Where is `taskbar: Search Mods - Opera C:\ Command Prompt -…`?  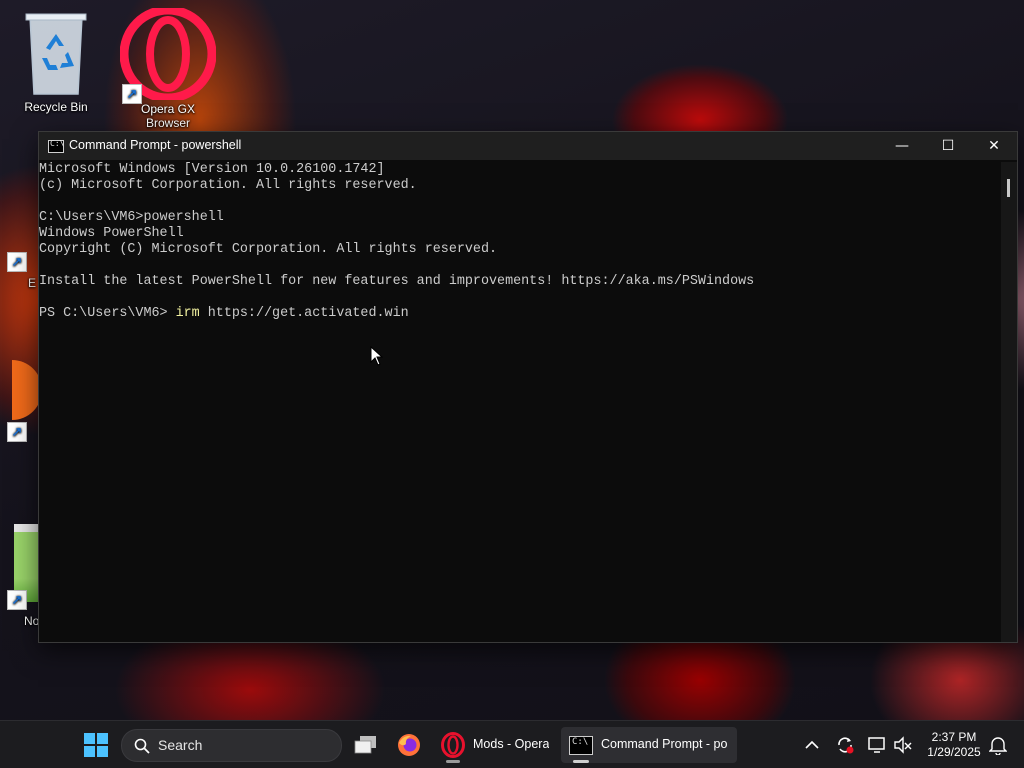 taskbar: Search Mods - Opera C:\ Command Prompt -… is located at coordinates (512, 744).